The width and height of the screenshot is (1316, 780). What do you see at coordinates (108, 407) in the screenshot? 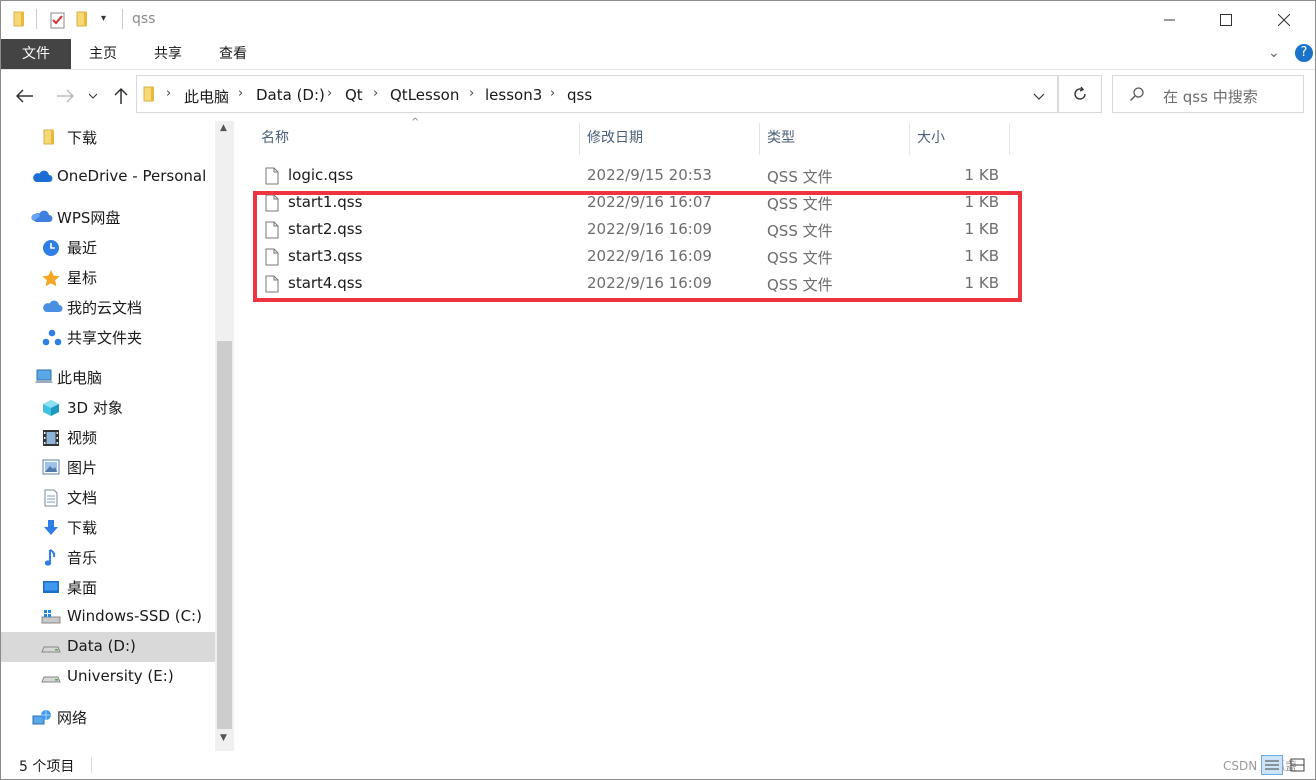
I see `sidebar-item-3d-objects: 3D 对象` at bounding box center [108, 407].